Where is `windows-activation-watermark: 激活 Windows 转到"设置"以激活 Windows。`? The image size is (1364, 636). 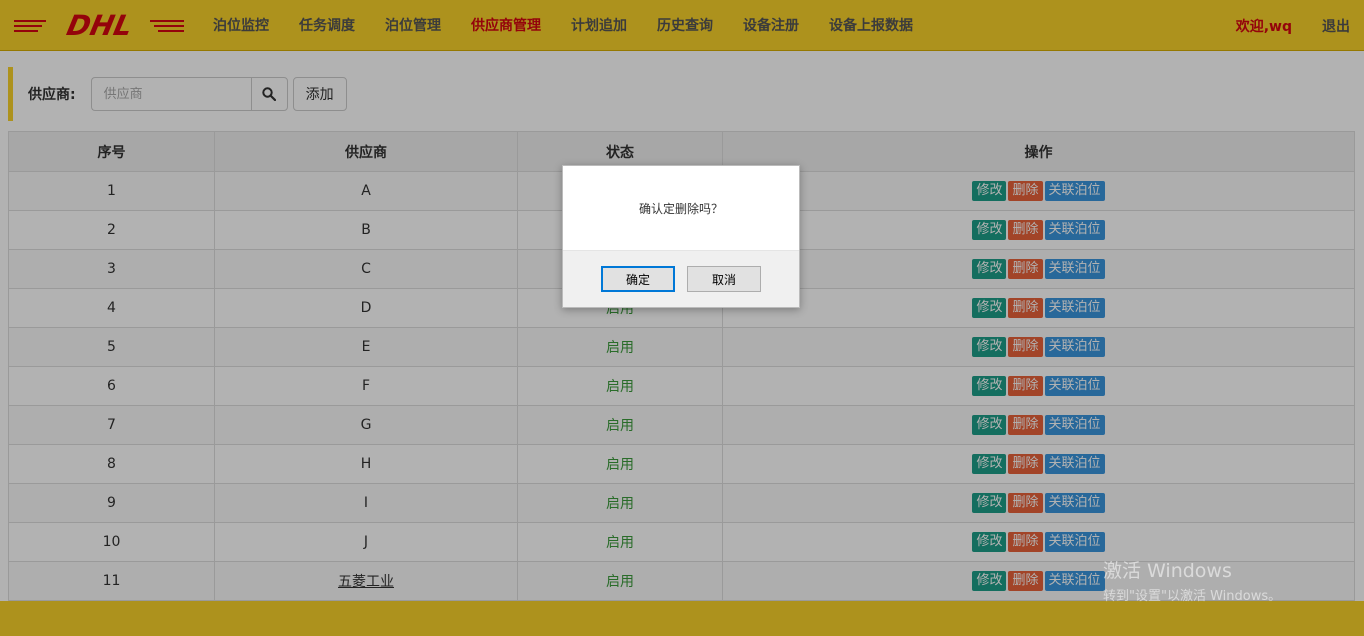
windows-activation-watermark: 激活 Windows 转到"设置"以激活 Windows。 is located at coordinates (1192, 580).